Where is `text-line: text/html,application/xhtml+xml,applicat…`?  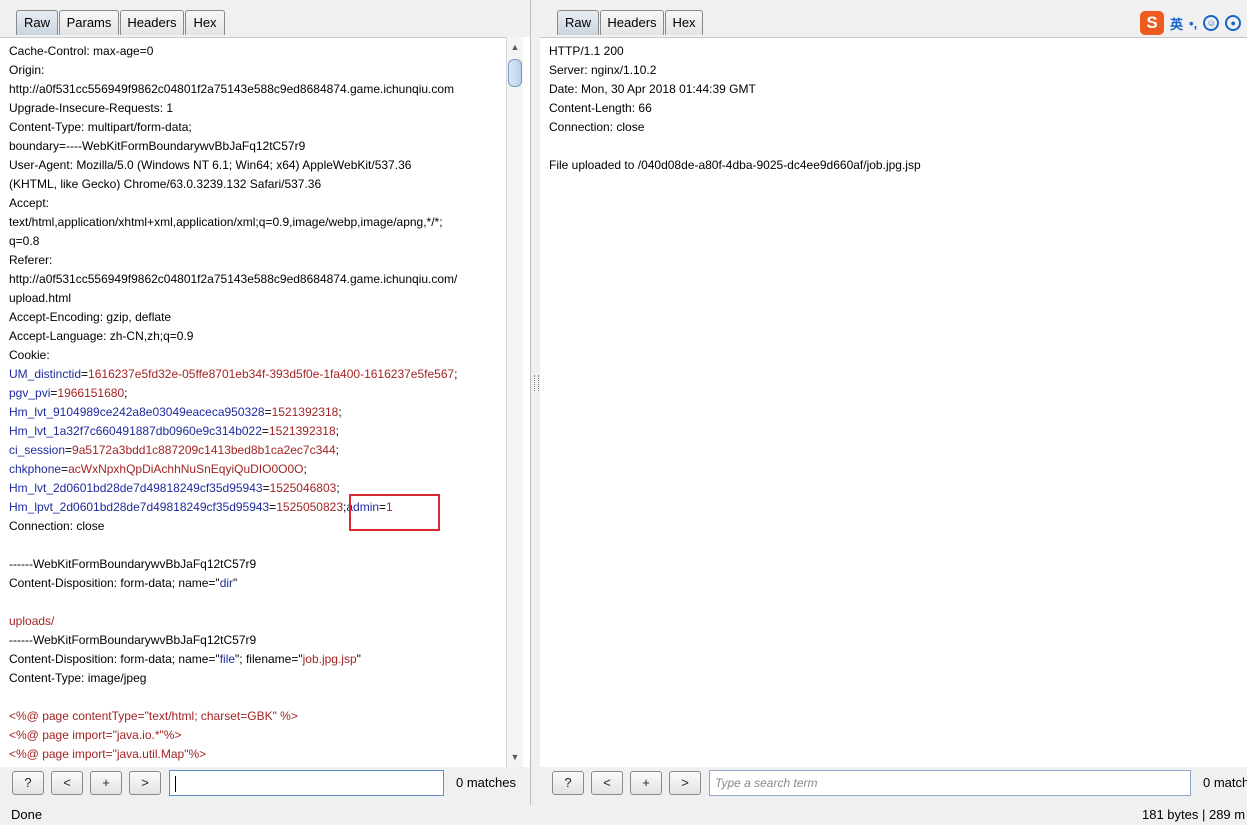 text-line: text/html,application/xhtml+xml,applicat… is located at coordinates (233, 222).